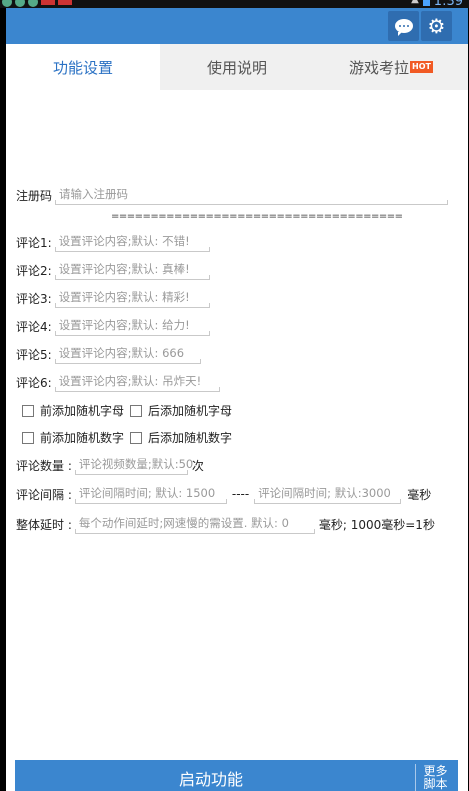  Describe the element at coordinates (133, 465) in the screenshot. I see `count-input: 评论视频数量;默认:50` at that location.